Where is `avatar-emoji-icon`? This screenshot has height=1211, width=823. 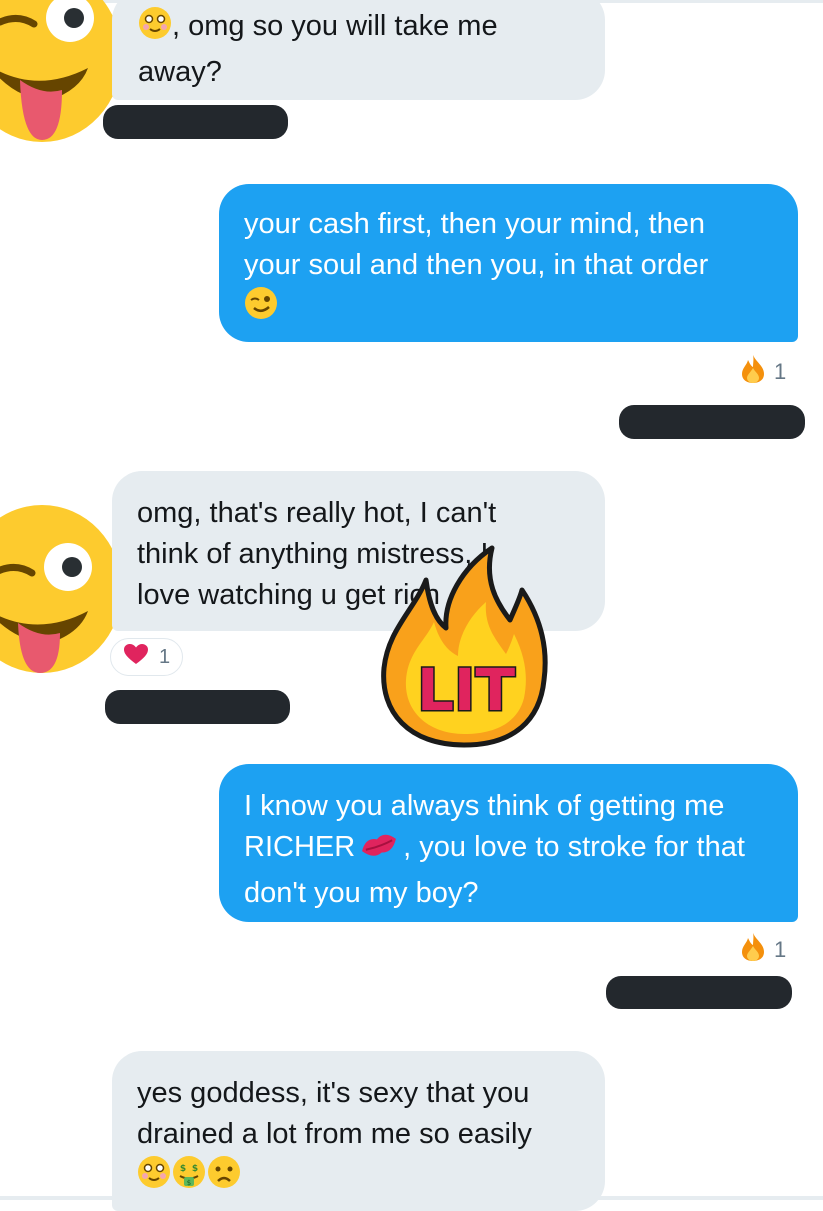 avatar-emoji-icon is located at coordinates (62, 590).